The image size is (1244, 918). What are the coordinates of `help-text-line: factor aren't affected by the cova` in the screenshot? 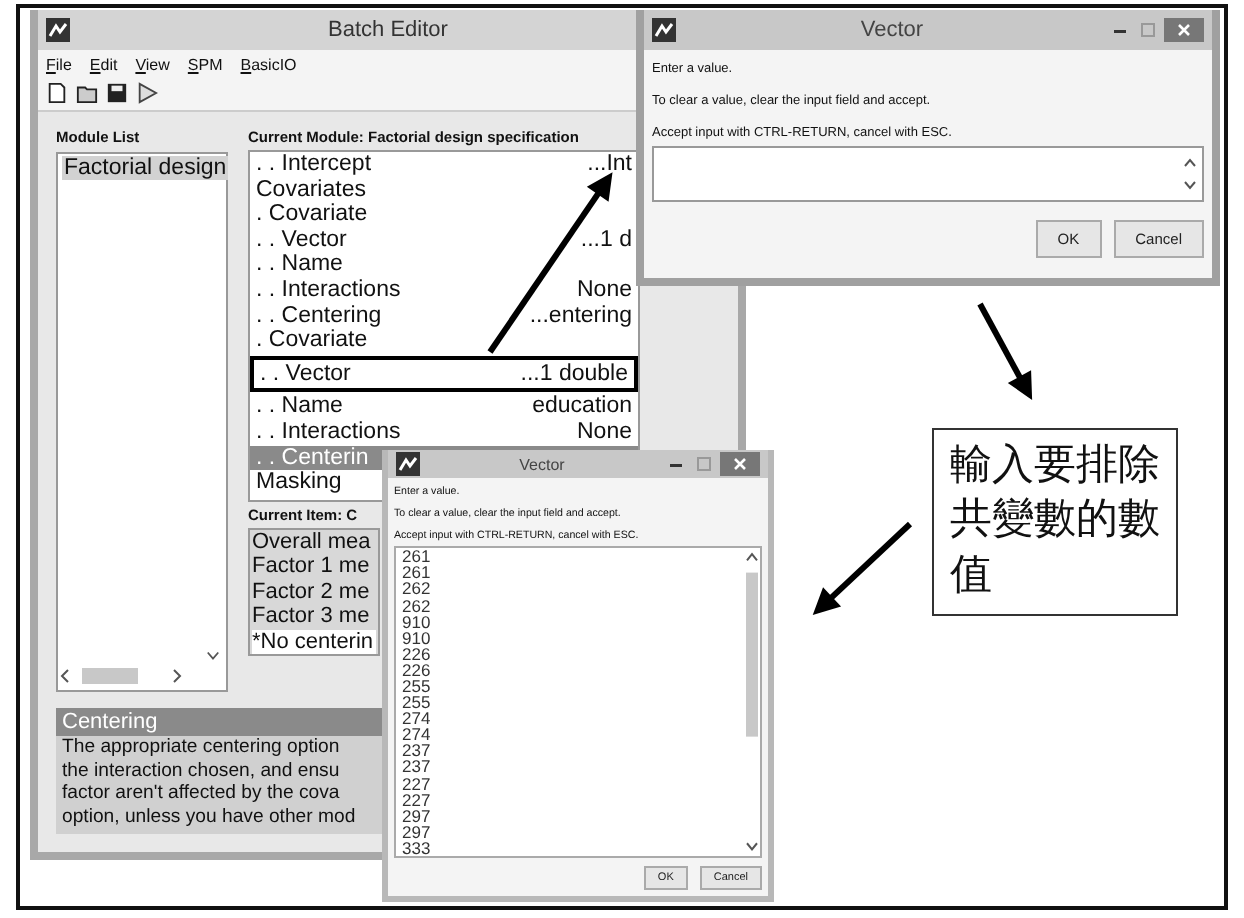 It's located at (201, 793).